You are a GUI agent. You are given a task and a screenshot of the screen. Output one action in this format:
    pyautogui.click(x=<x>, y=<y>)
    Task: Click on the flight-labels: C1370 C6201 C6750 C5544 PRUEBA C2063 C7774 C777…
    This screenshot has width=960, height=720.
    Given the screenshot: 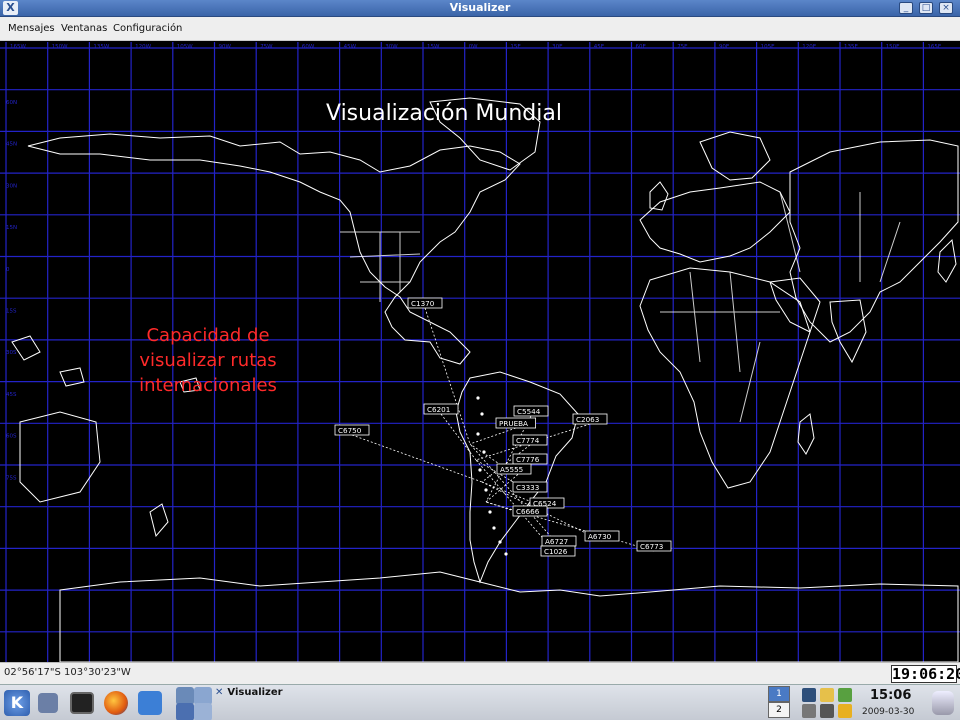 What is the action you would take?
    pyautogui.click(x=503, y=427)
    